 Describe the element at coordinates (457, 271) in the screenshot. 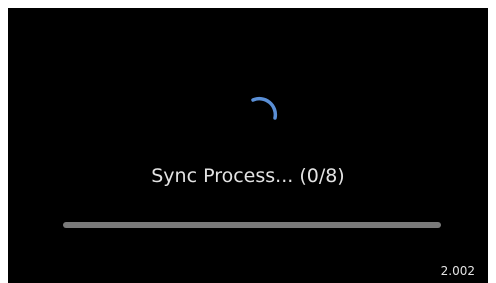

I see `version-label: 2.002` at that location.